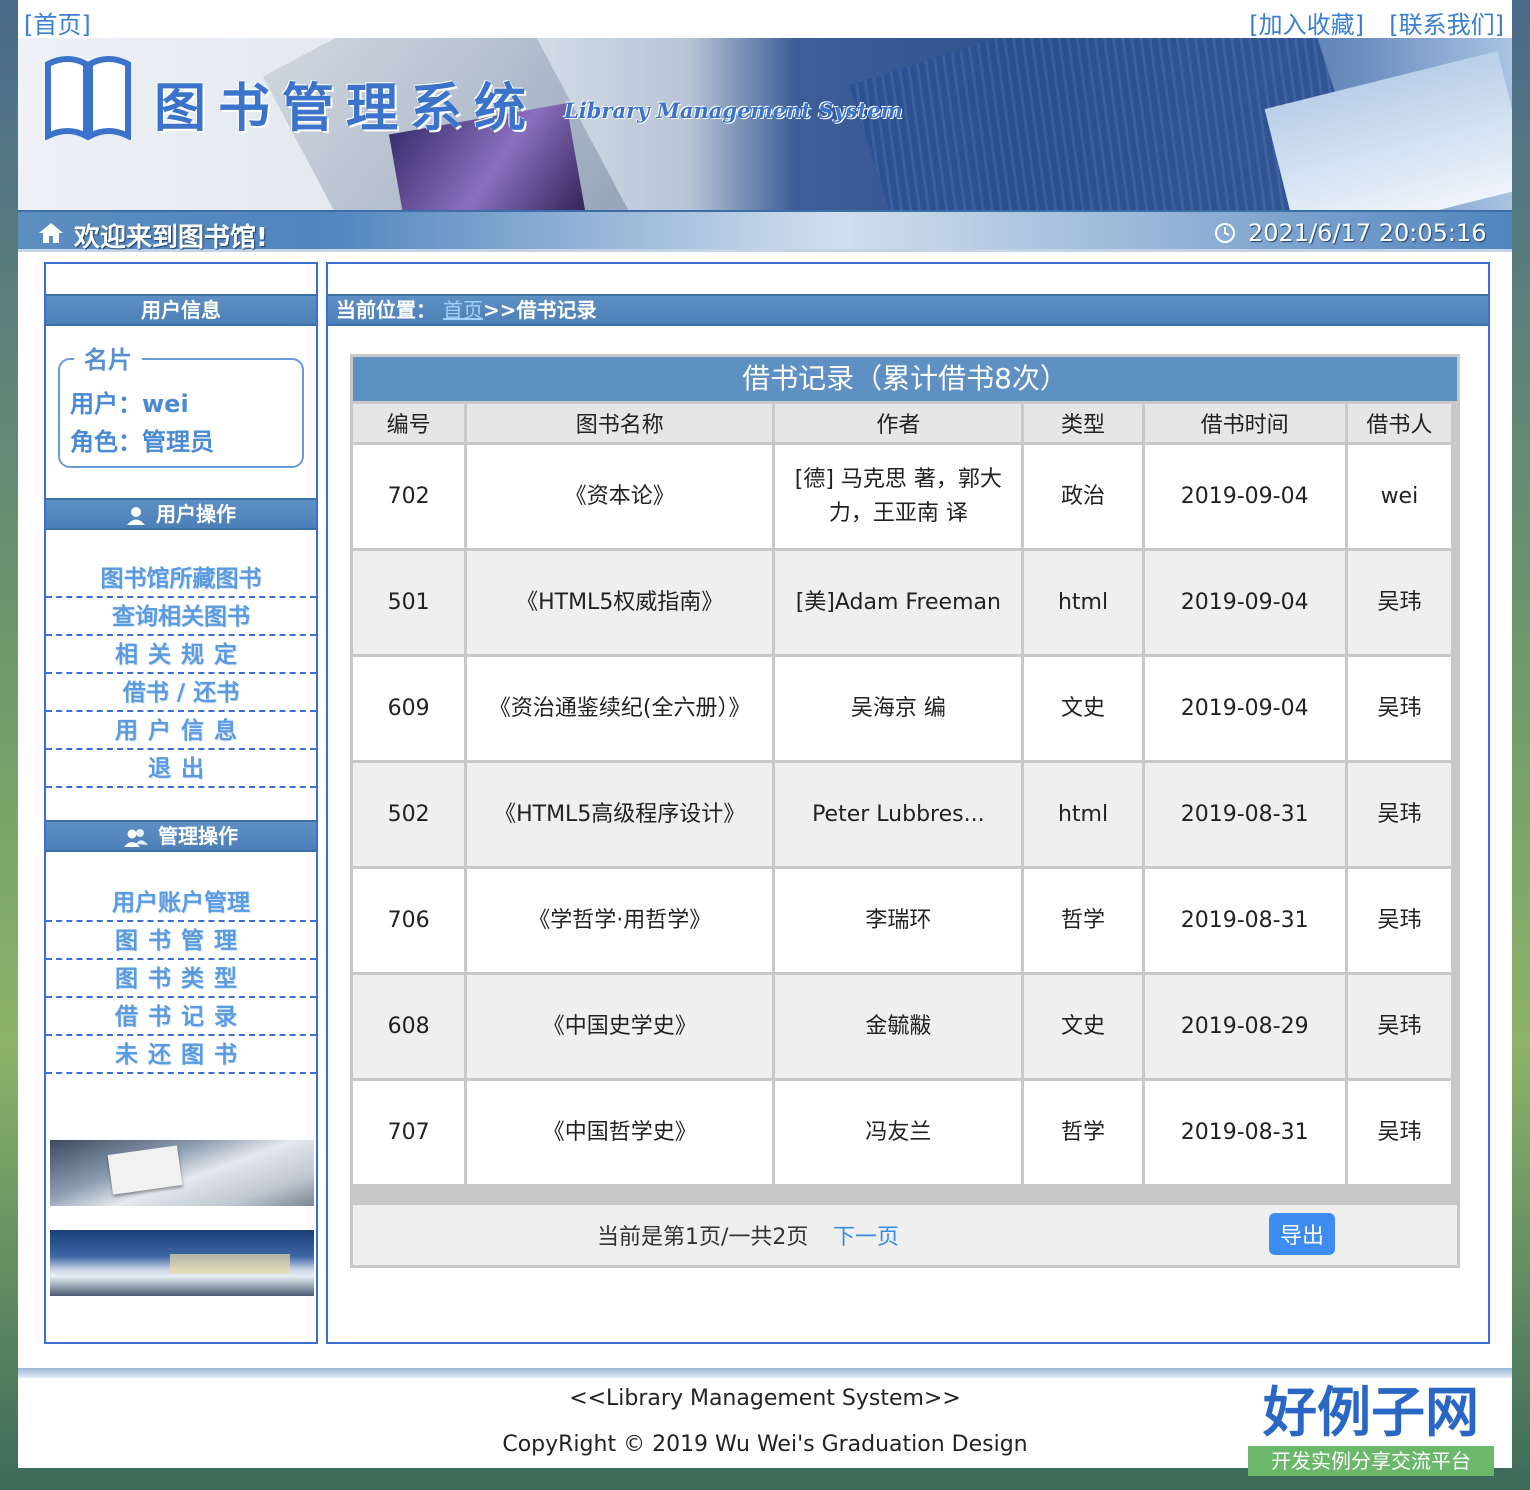 The width and height of the screenshot is (1530, 1490). What do you see at coordinates (181, 769) in the screenshot?
I see `menu-logout: 退出` at bounding box center [181, 769].